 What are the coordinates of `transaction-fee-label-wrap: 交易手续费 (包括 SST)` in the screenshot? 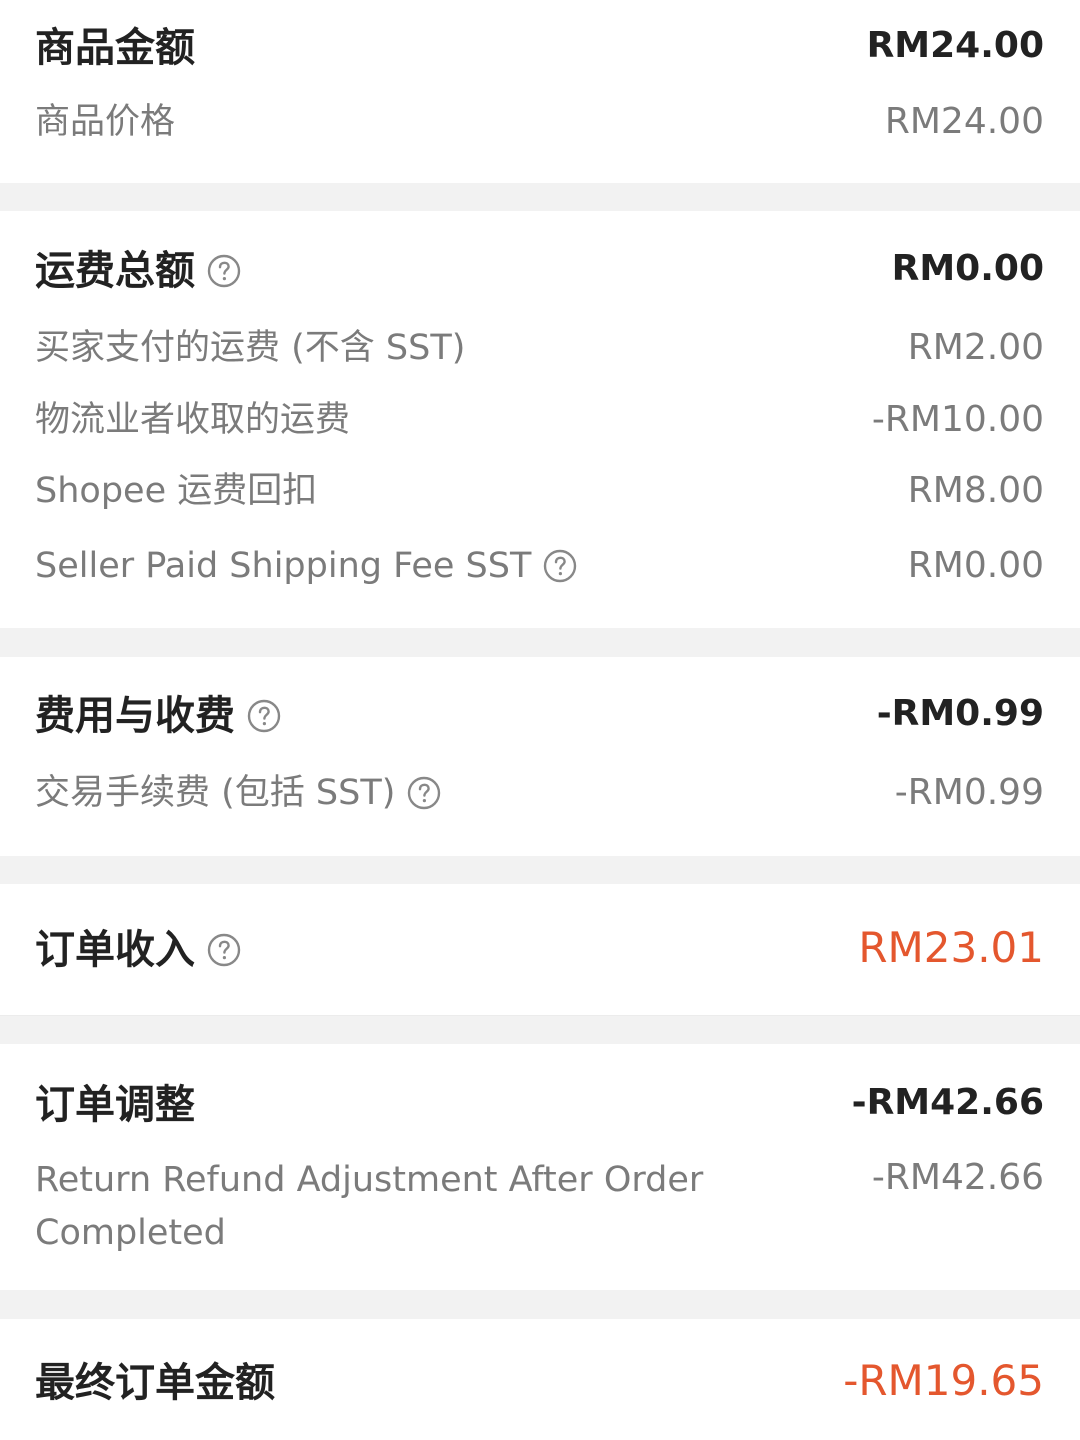 It's located at (238, 793).